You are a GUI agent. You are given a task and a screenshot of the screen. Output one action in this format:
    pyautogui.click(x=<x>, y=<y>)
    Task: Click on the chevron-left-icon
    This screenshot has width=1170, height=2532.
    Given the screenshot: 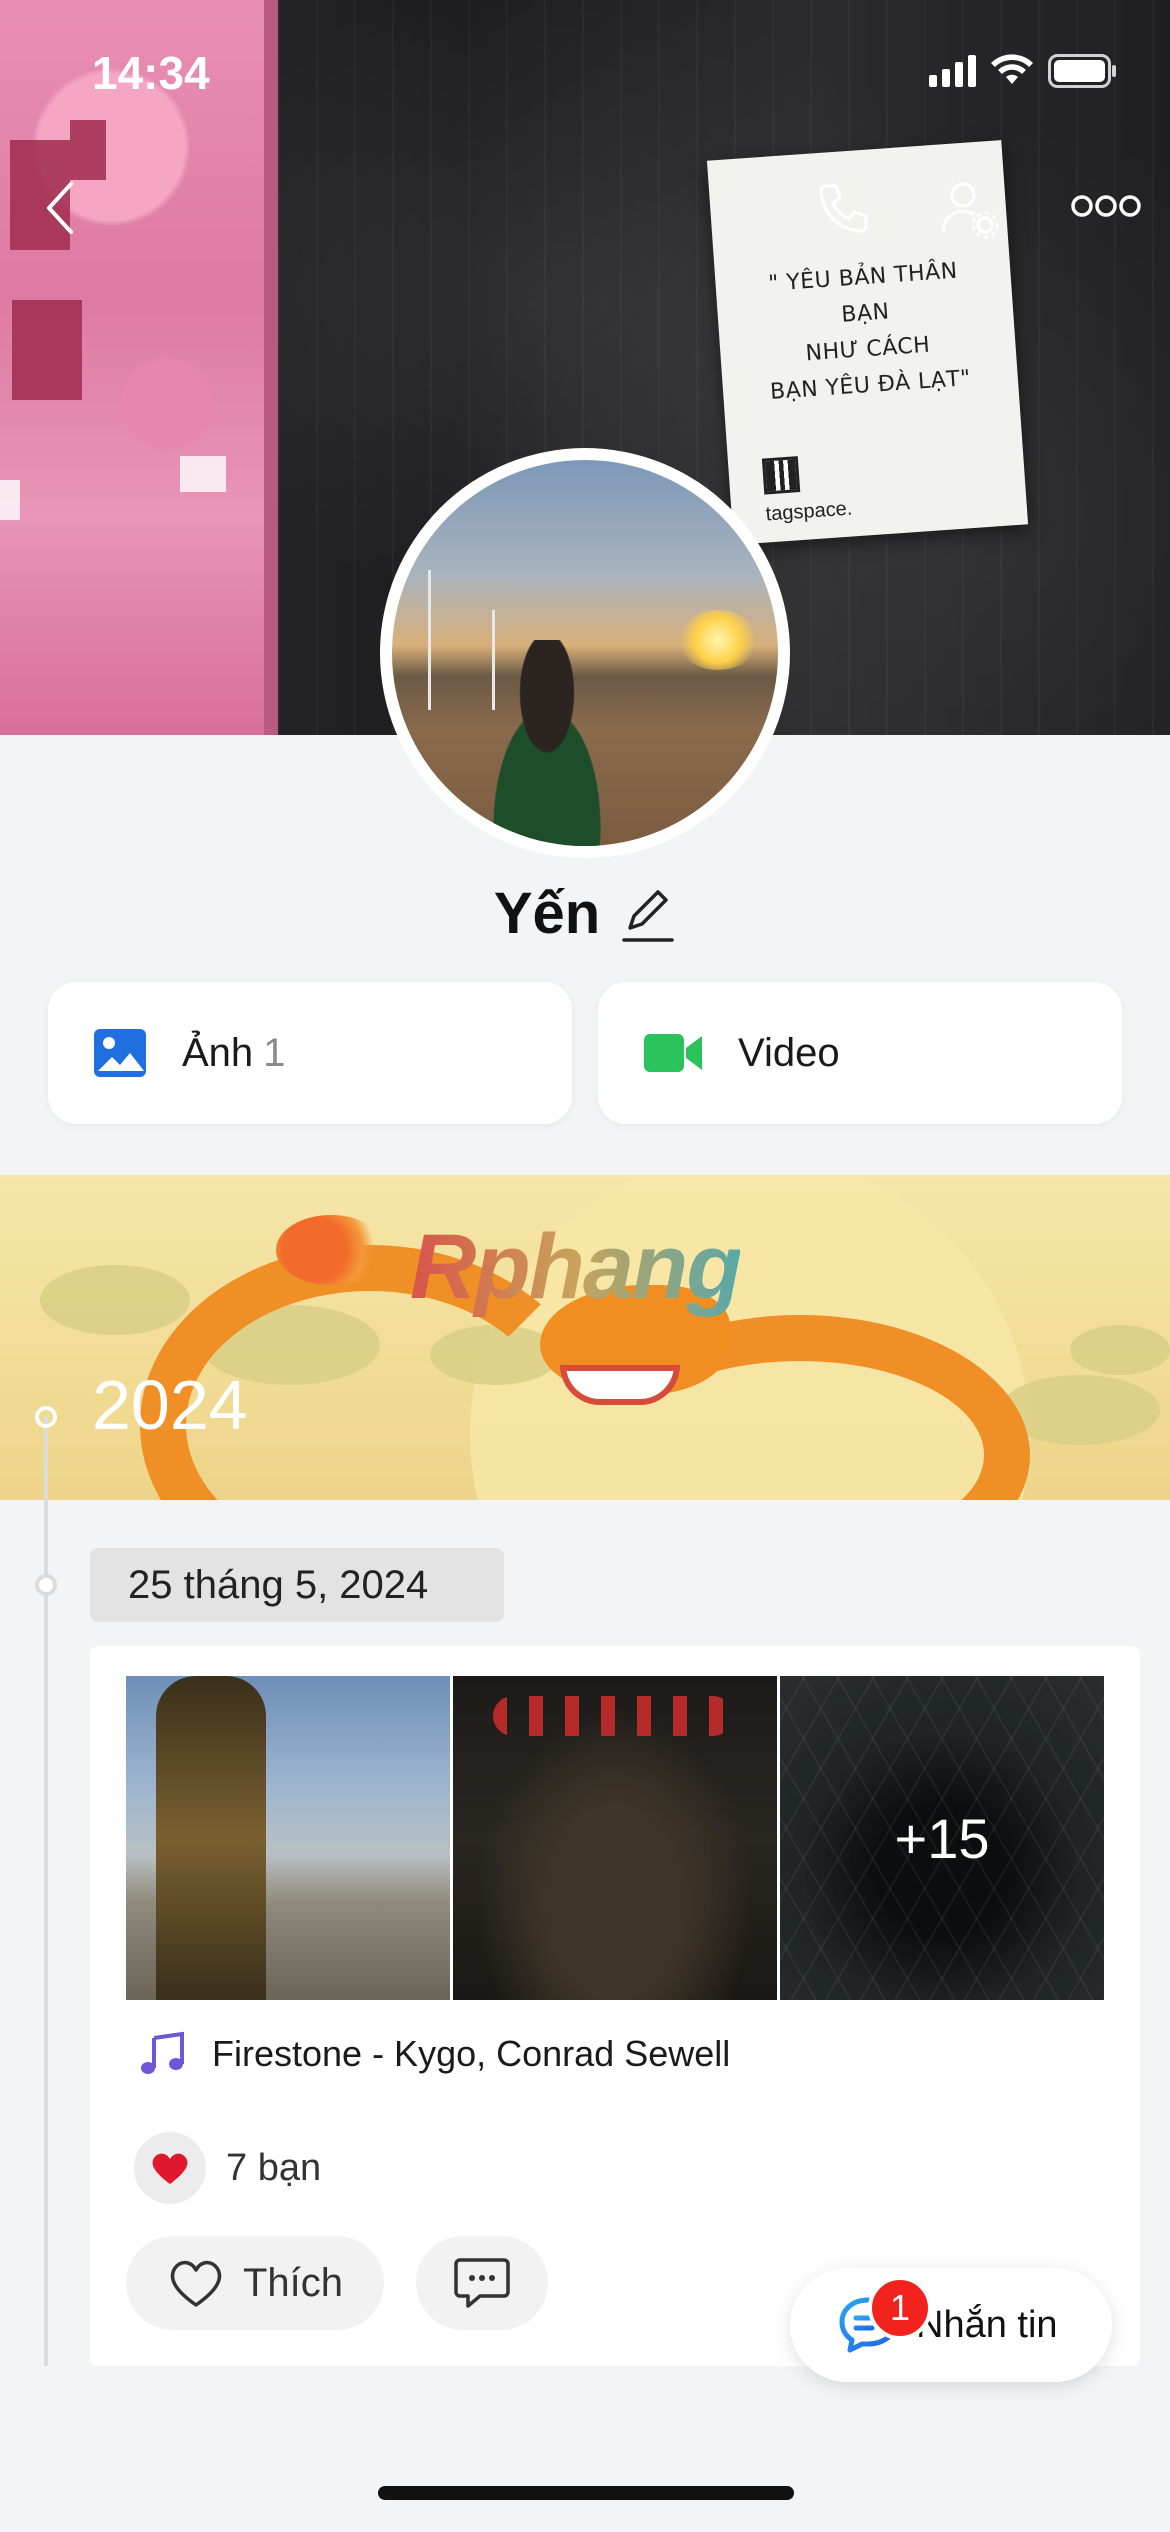 What is the action you would take?
    pyautogui.click(x=60, y=208)
    